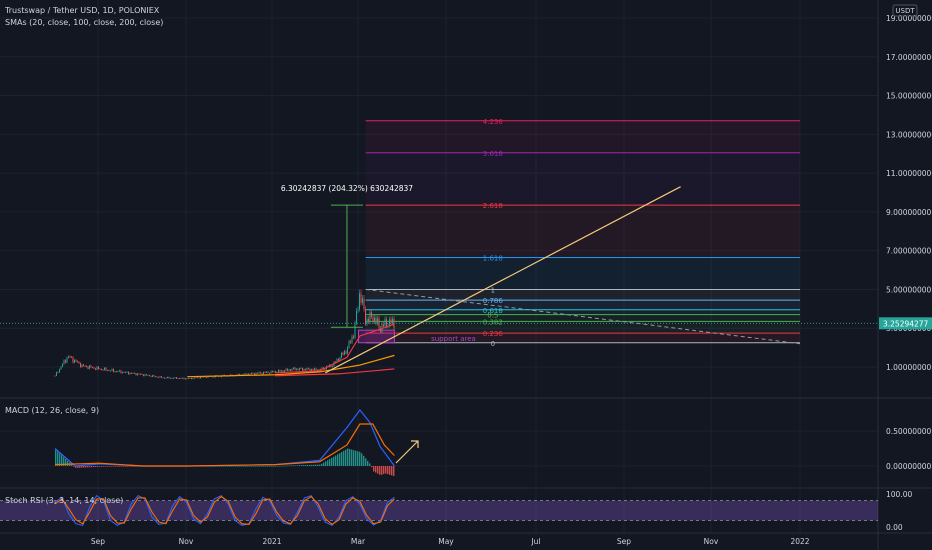  I want to click on stoch-rsi-indicator-label: Stoch RSI (3, 3, 14, 14, close), so click(64, 500).